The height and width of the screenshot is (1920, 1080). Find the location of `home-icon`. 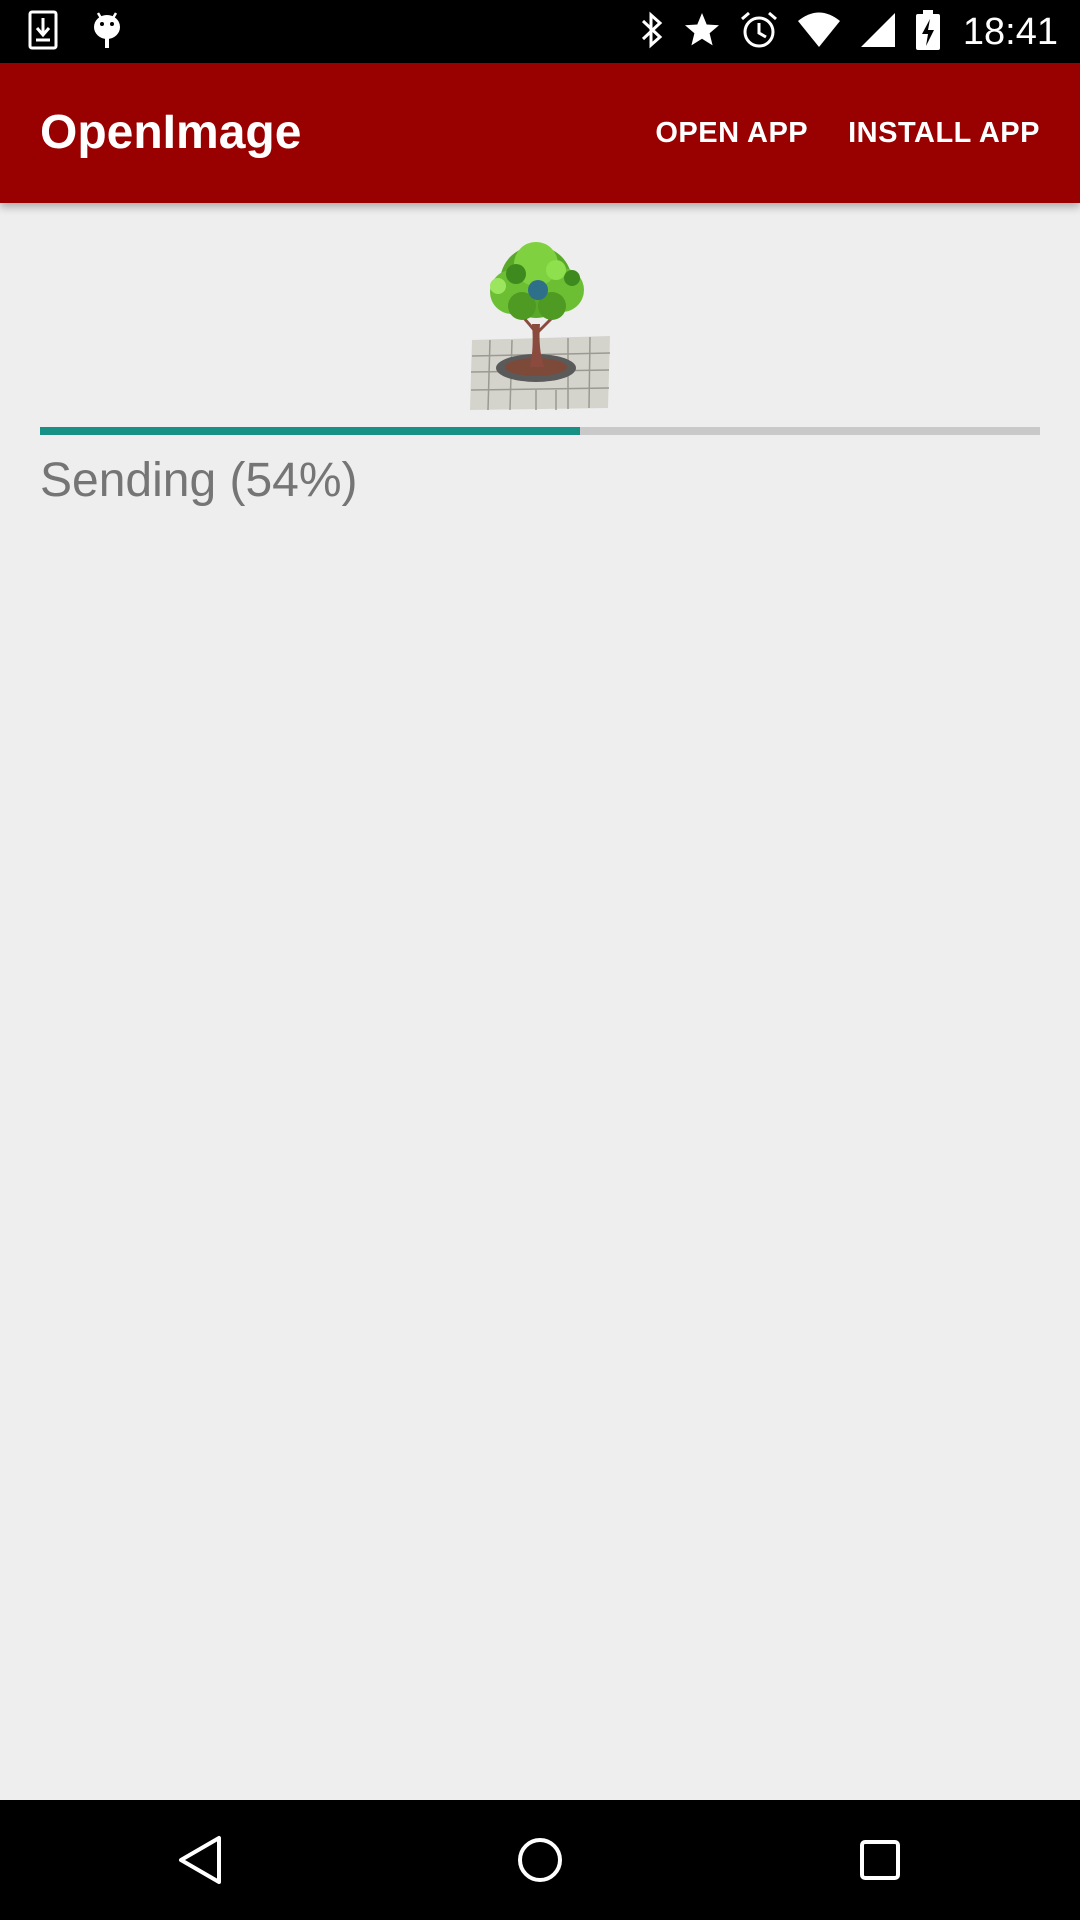

home-icon is located at coordinates (540, 1860).